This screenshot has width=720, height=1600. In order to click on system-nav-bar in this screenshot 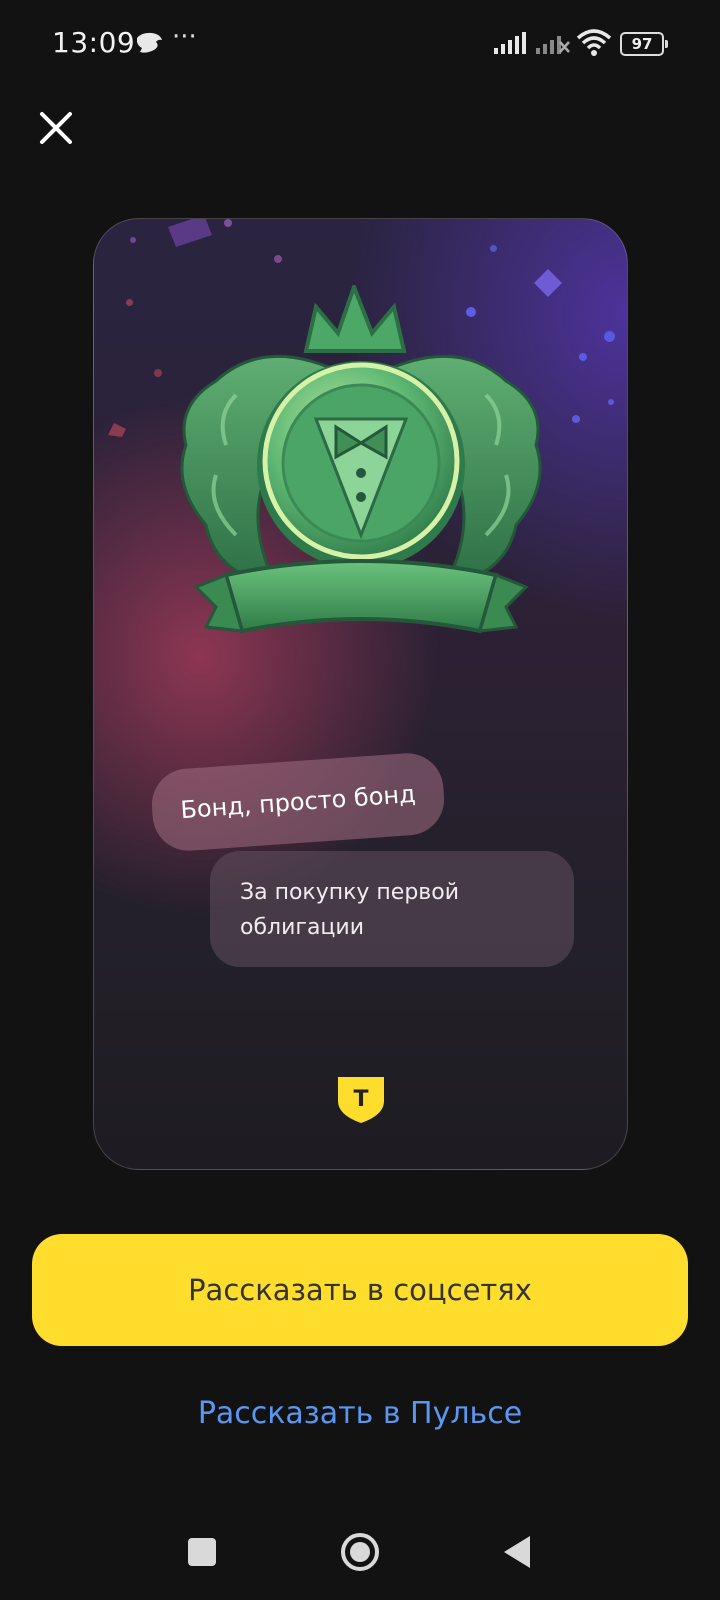, I will do `click(360, 1550)`.